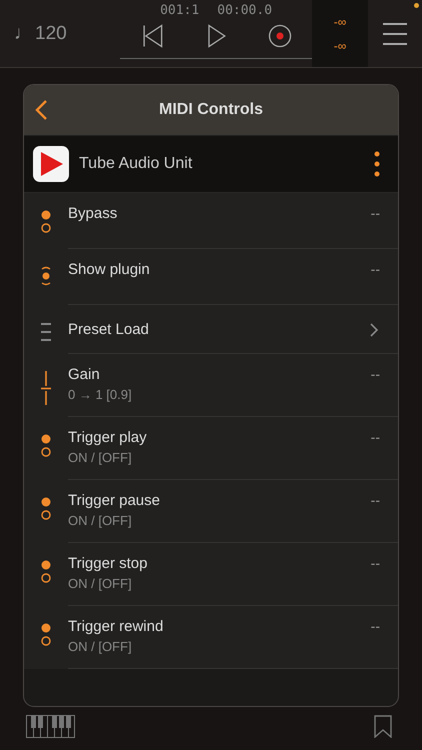 This screenshot has height=750, width=422. Describe the element at coordinates (93, 213) in the screenshot. I see `control-name: Bypass` at that location.